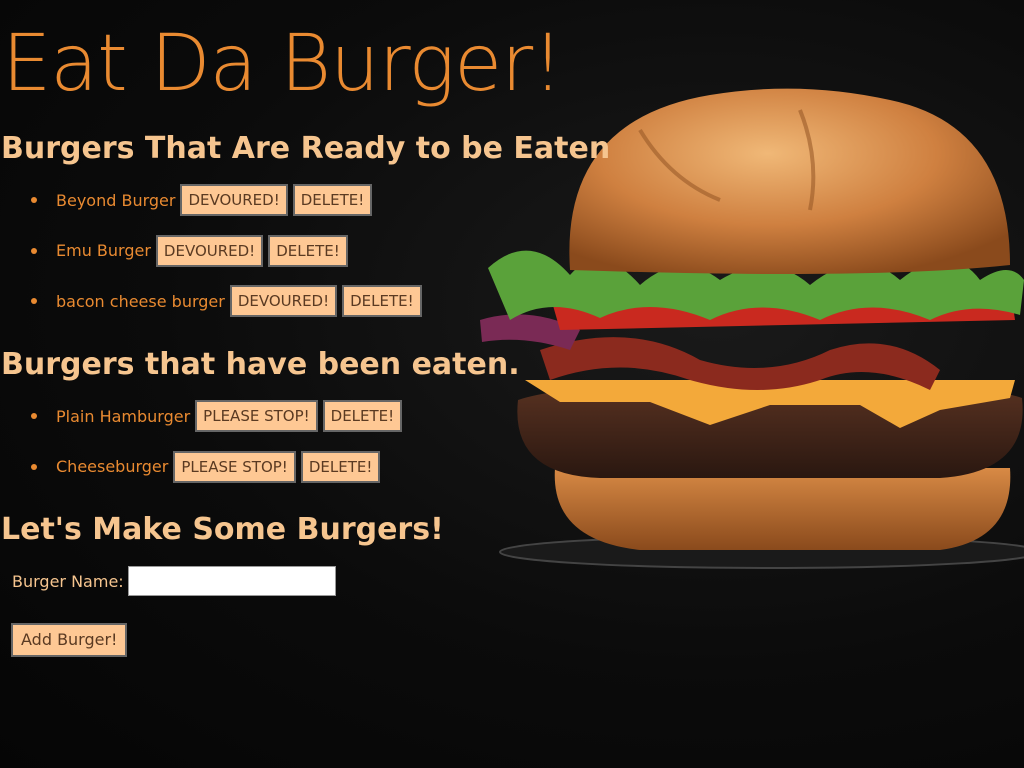  I want to click on burger-name-label: Burger Name:, so click(68, 581).